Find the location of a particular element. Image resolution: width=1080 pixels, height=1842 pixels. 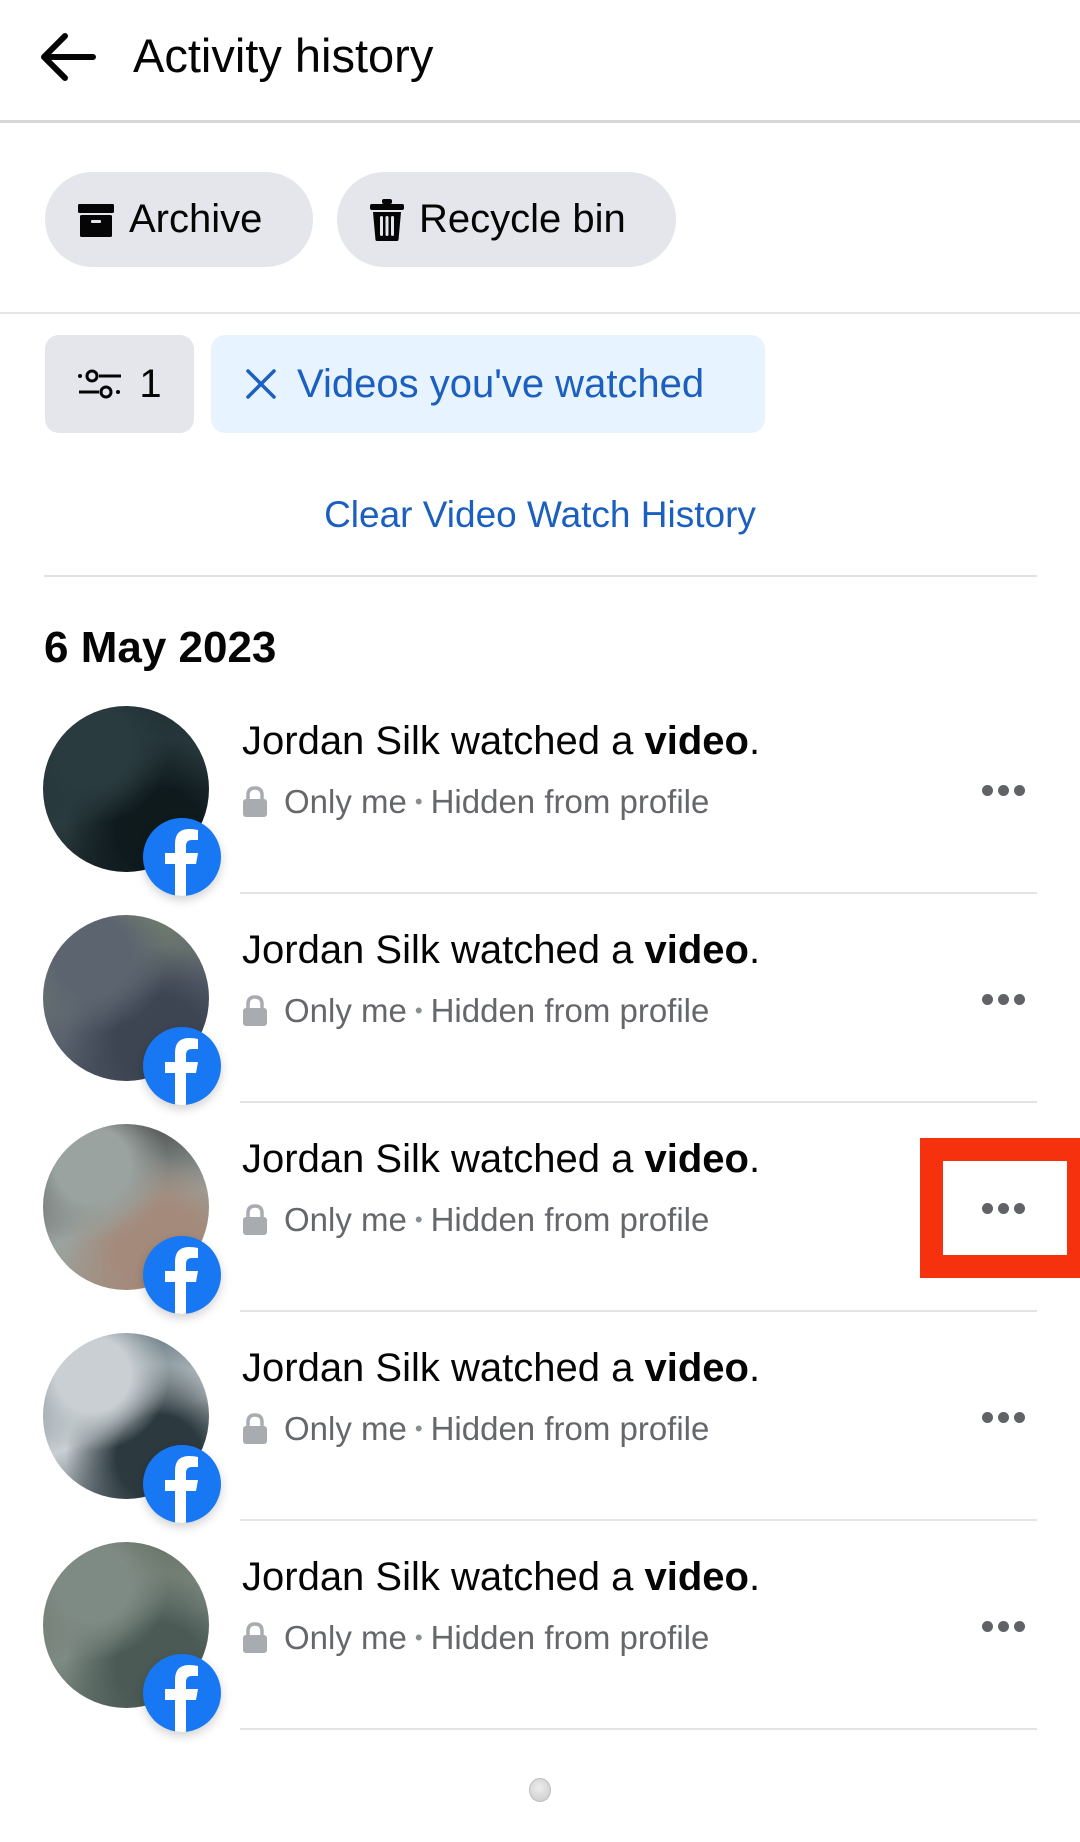

clear-watch-history-container: Clear Video Watch History is located at coordinates (540, 515).